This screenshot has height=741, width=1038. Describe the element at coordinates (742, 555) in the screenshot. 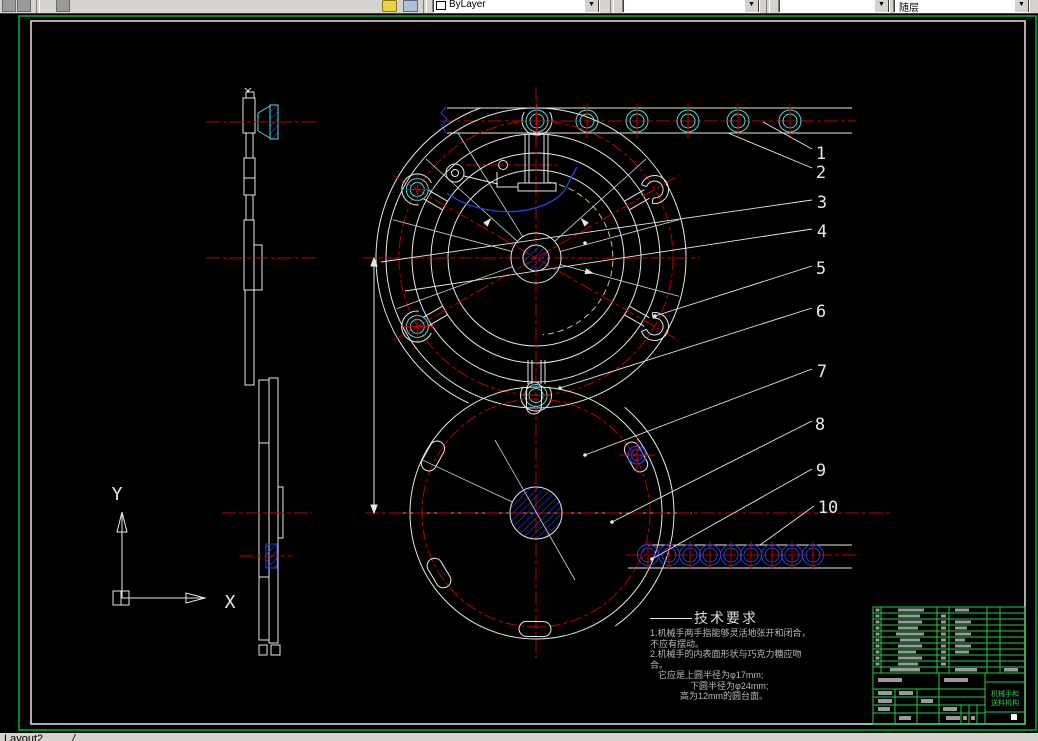

I see `outfeed-chain` at that location.